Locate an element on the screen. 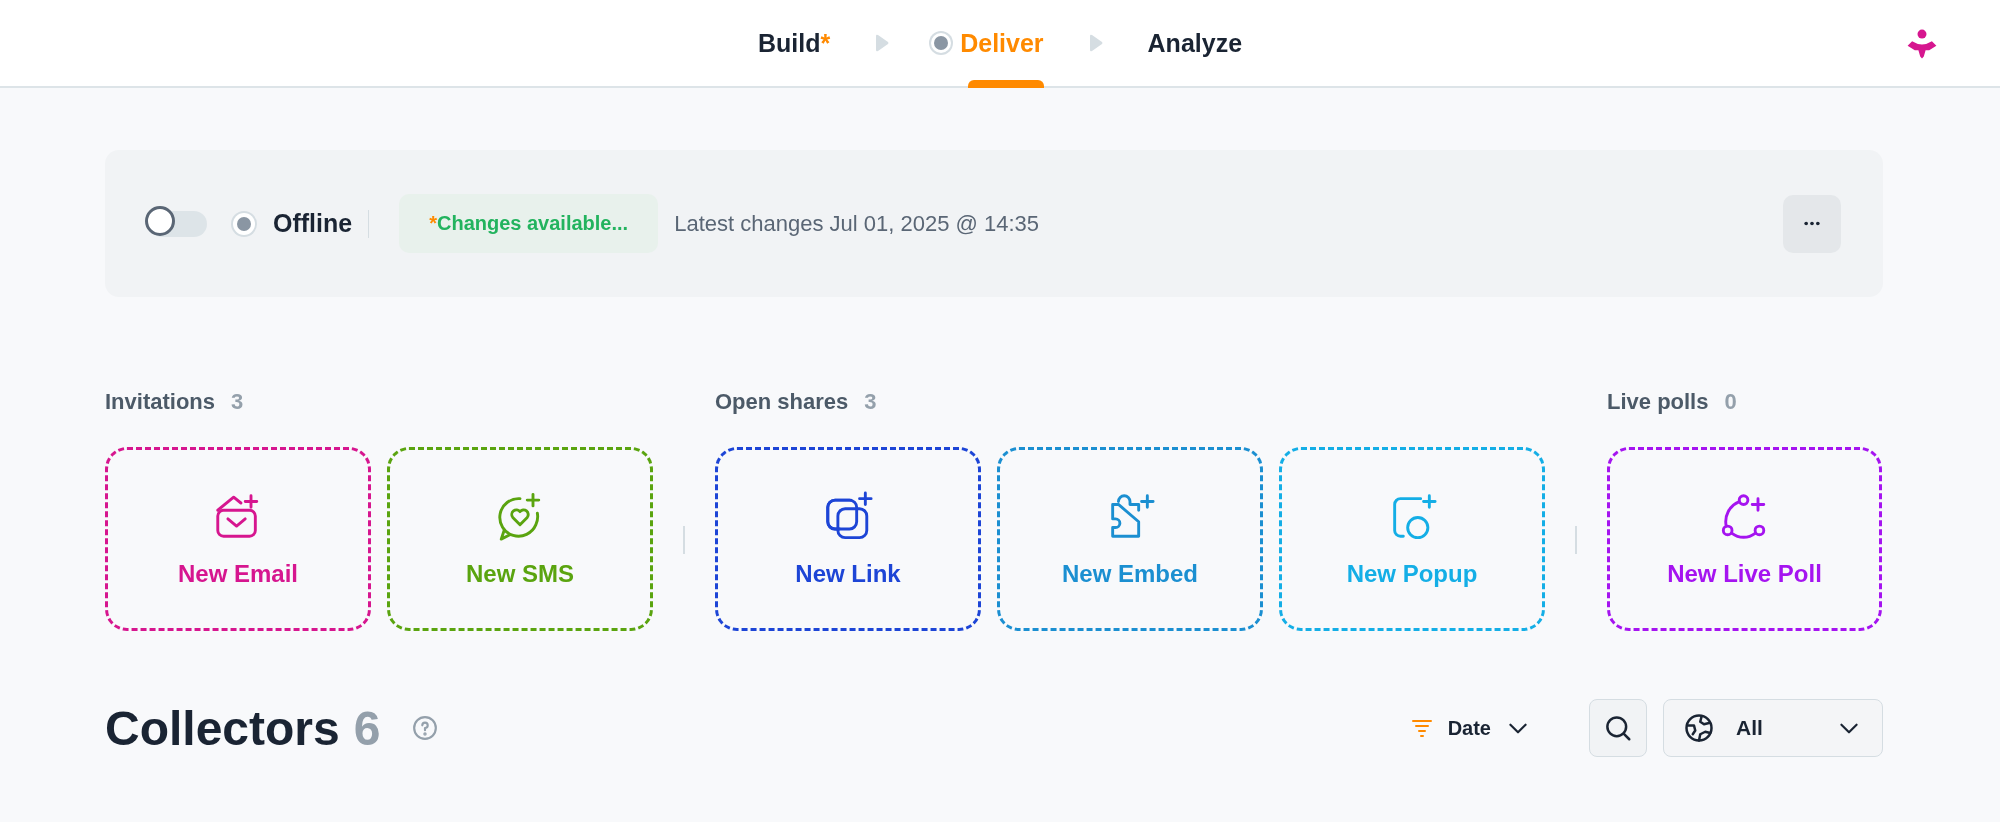  step-tab: Build* is located at coordinates (794, 43).